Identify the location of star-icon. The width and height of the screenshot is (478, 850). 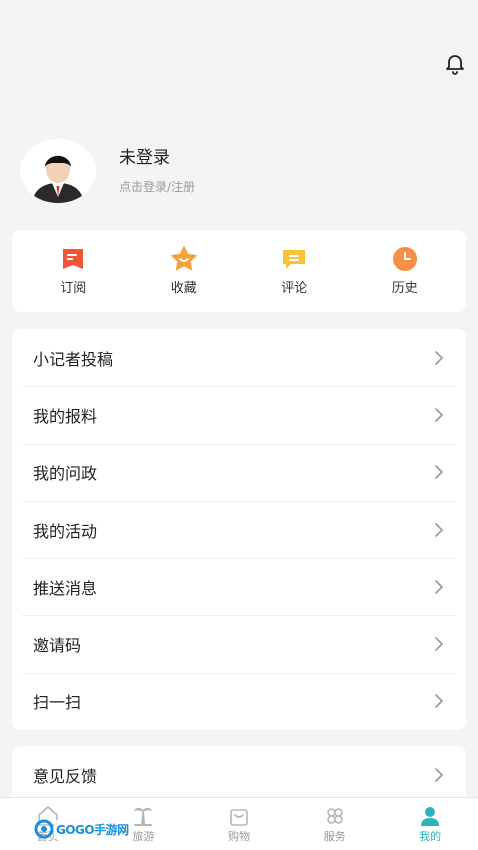
(184, 258).